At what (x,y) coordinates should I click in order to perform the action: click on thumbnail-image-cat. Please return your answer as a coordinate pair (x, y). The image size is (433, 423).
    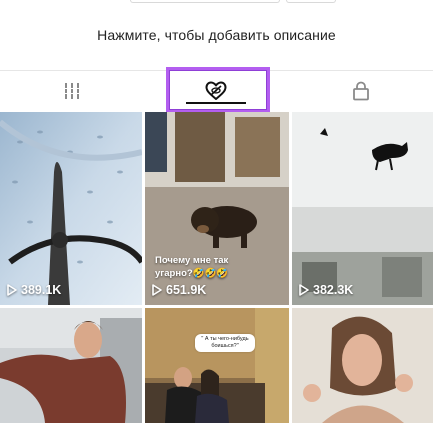
    Looking at the image, I should click on (362, 208).